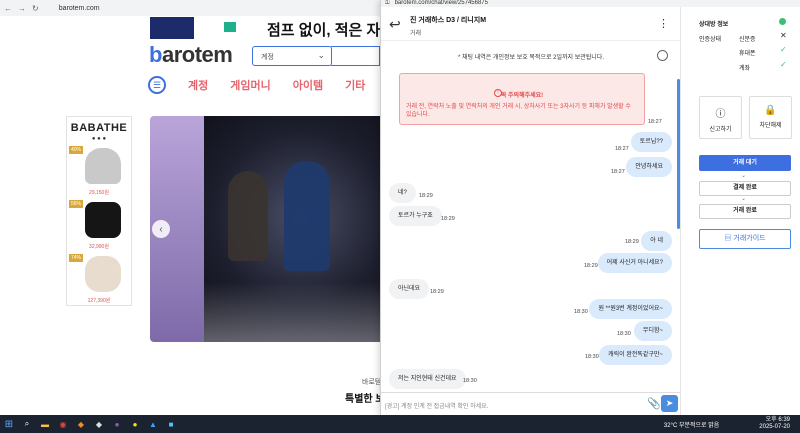 This screenshot has height=433, width=800. Describe the element at coordinates (745, 211) in the screenshot. I see `step-trade-complete: 거래 완료` at that location.